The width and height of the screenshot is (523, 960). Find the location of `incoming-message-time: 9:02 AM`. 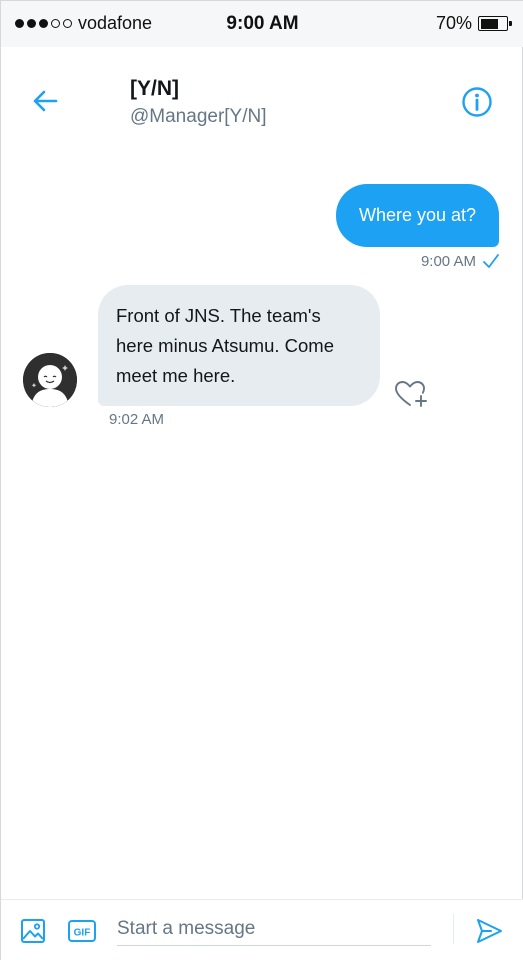

incoming-message-time: 9:02 AM is located at coordinates (137, 419).